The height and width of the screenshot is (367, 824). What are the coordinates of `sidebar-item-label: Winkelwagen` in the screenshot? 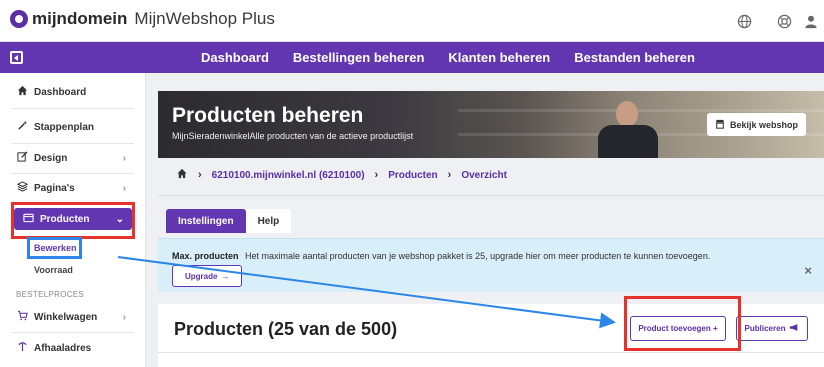 It's located at (66, 317).